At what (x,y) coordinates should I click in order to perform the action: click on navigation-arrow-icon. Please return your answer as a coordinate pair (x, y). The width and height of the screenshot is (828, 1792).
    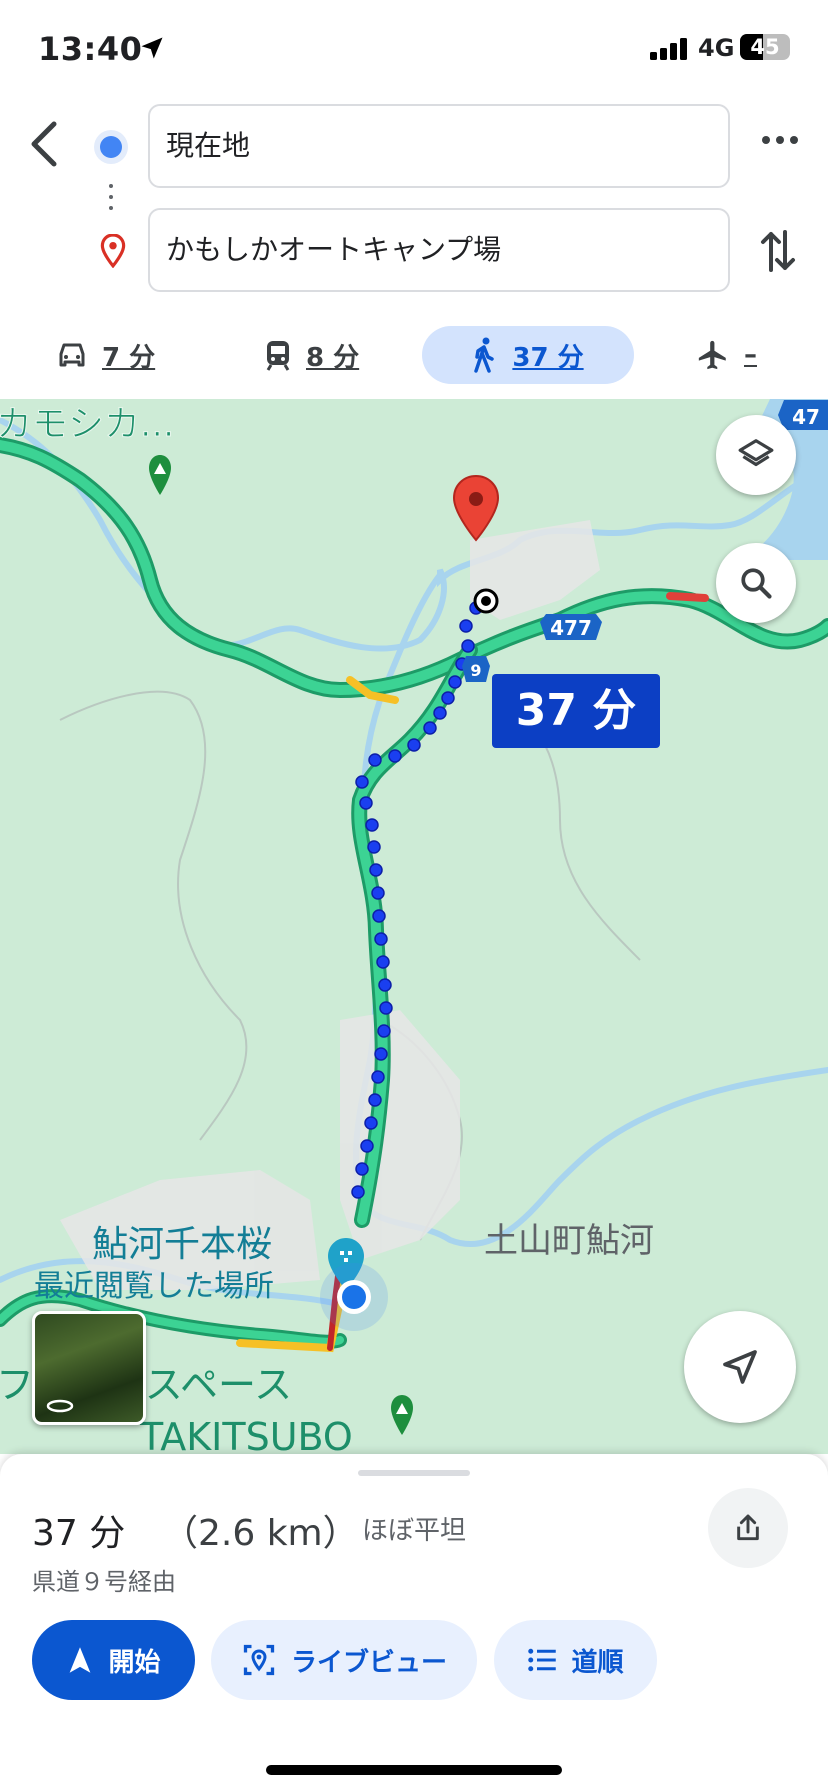
    Looking at the image, I should click on (740, 1367).